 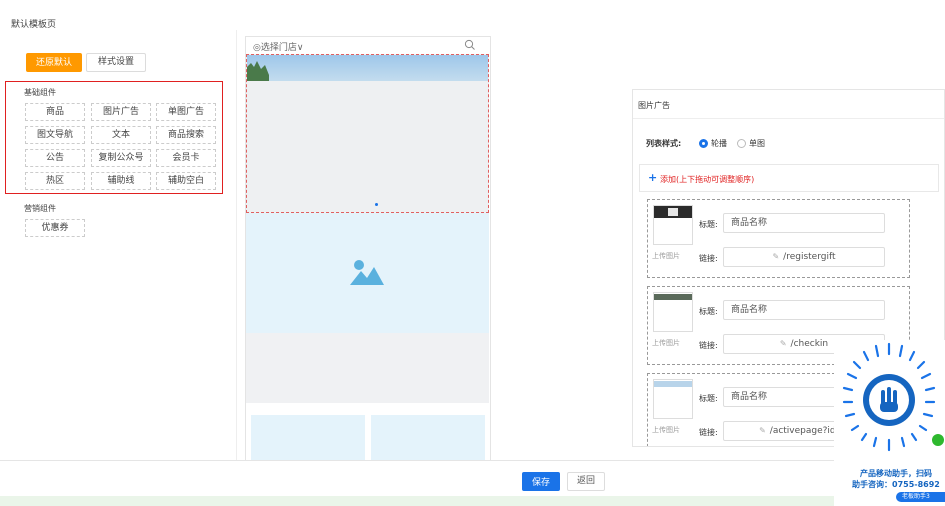 I want to click on image-placeholder-icon, so click(x=367, y=272).